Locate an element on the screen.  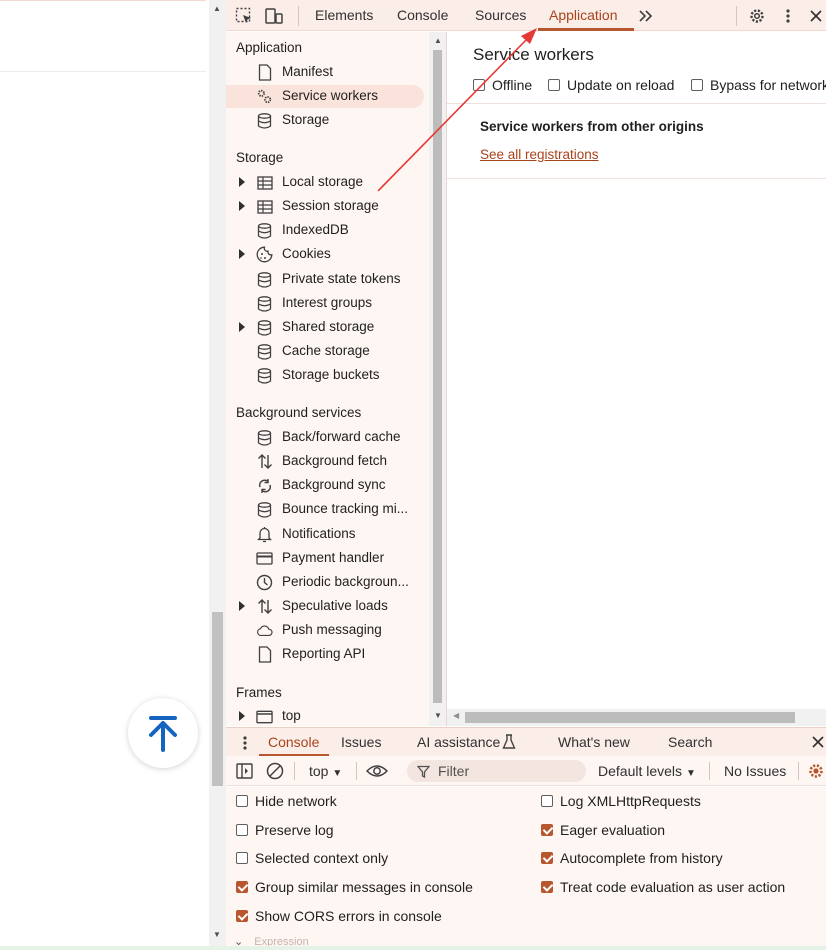
drawer-tab-search: Search is located at coordinates (690, 742).